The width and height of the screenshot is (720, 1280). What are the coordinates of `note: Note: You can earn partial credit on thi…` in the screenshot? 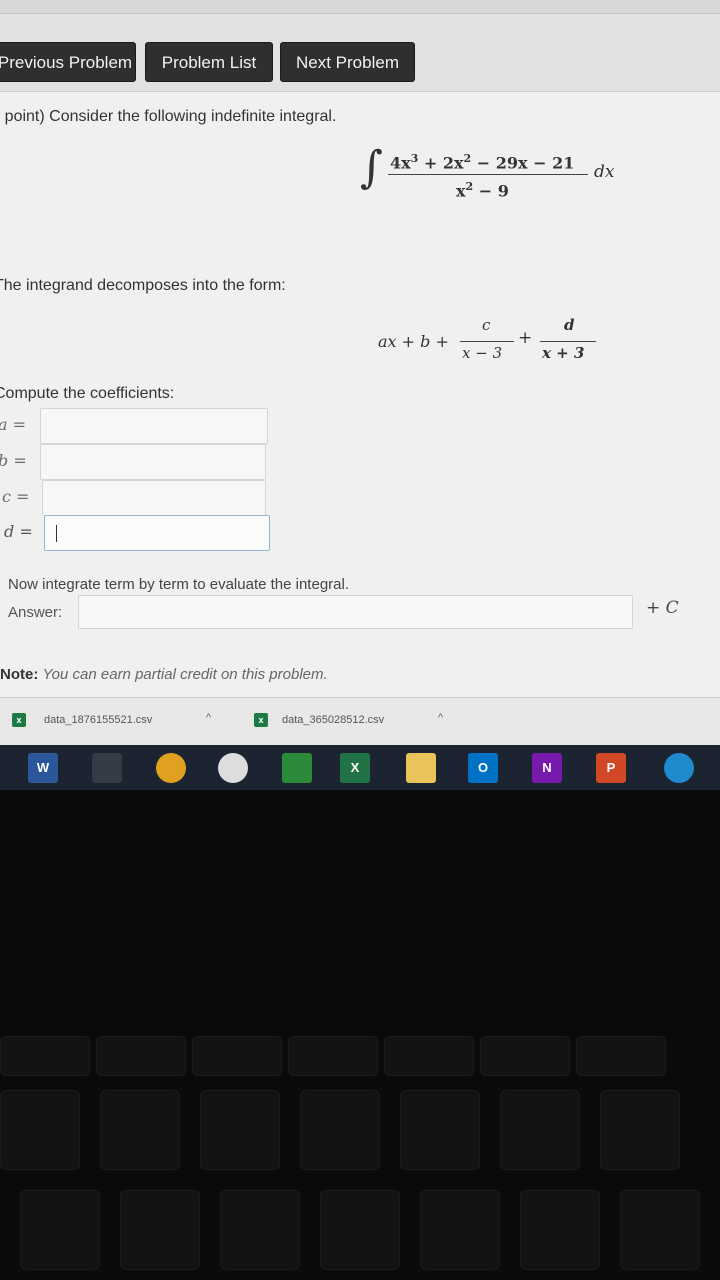 It's located at (164, 674).